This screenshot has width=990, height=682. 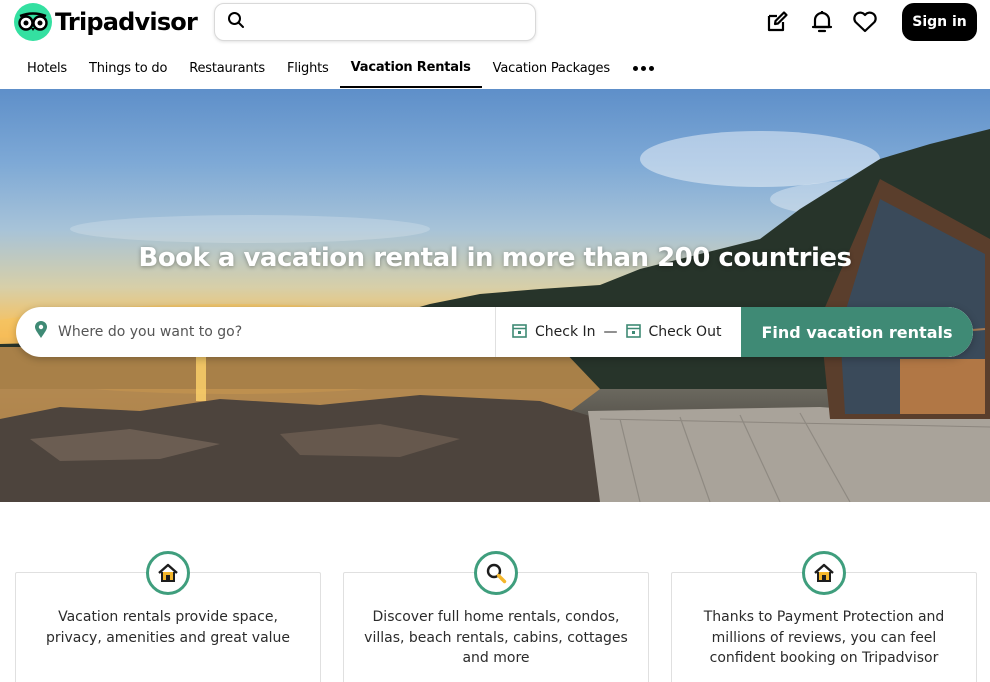 What do you see at coordinates (236, 22) in the screenshot?
I see `search-icon` at bounding box center [236, 22].